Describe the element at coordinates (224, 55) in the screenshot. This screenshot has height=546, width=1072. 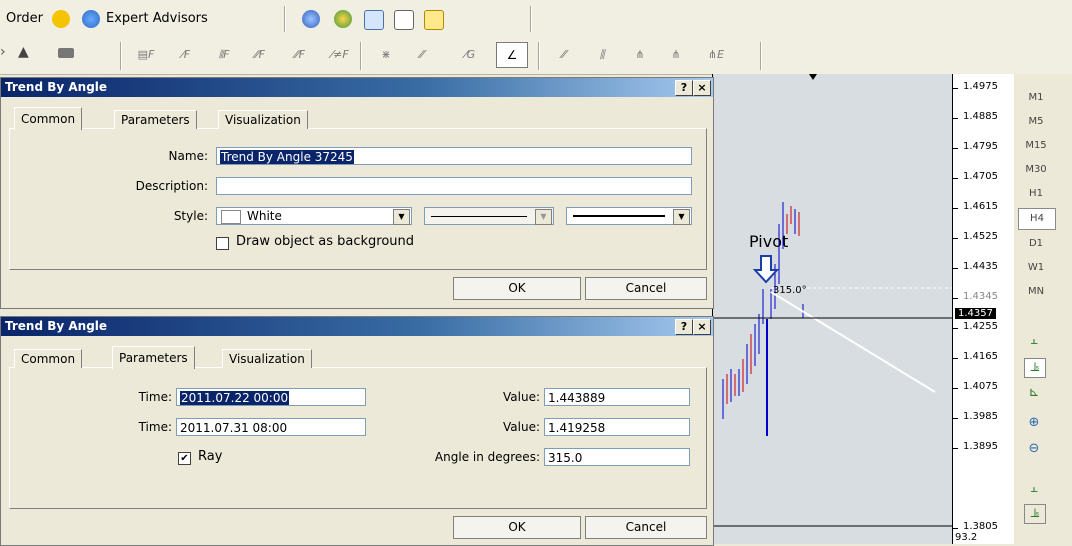
I see `fibo-timezones-icon: ⫴F` at that location.